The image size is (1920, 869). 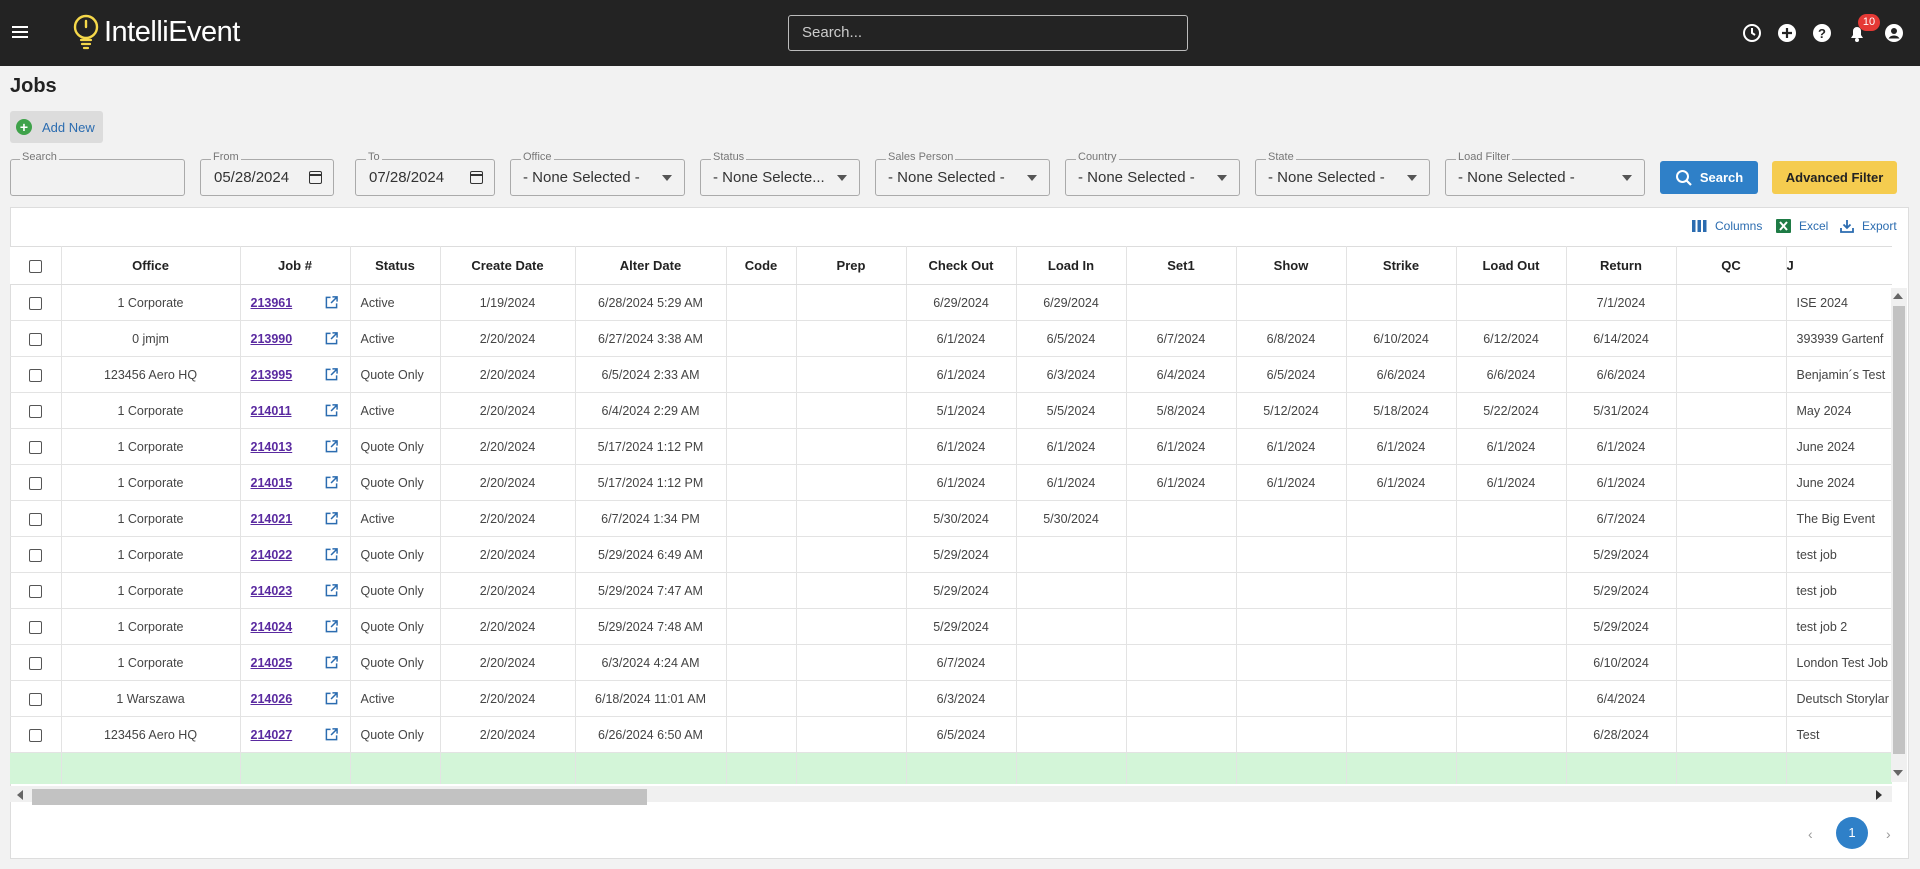 What do you see at coordinates (272, 735) in the screenshot?
I see `job-number-link: 214027` at bounding box center [272, 735].